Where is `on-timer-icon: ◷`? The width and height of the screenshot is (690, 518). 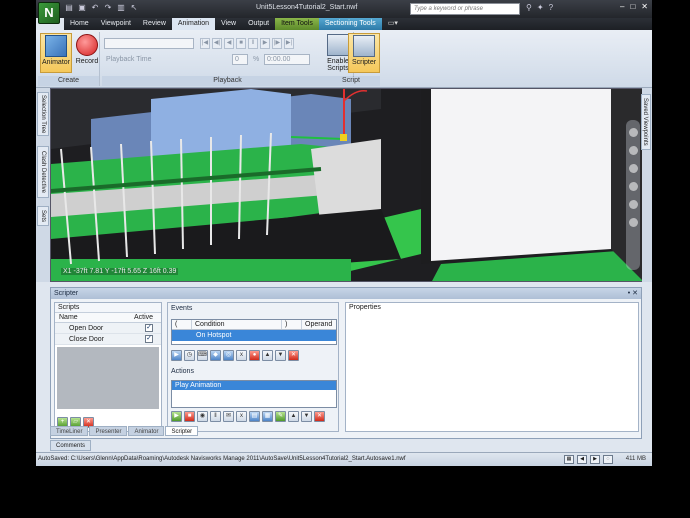 on-timer-icon: ◷ is located at coordinates (189, 355).